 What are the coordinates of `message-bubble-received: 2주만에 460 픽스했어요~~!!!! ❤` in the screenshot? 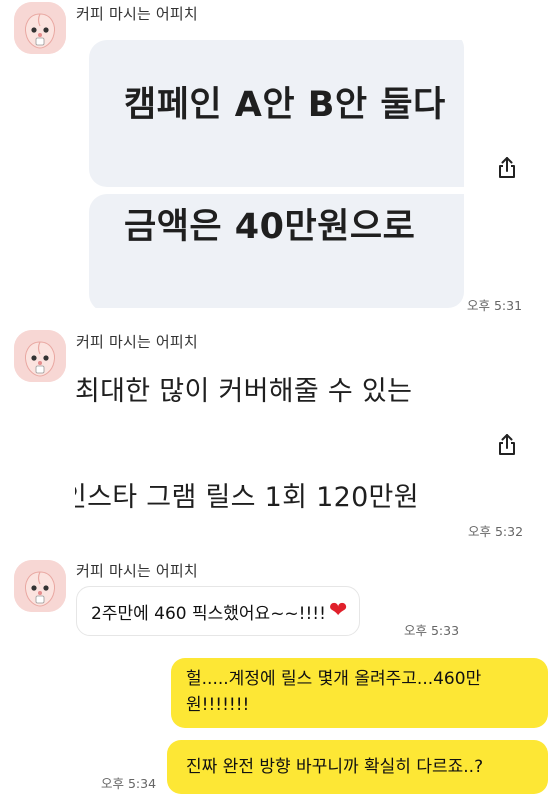 It's located at (218, 611).